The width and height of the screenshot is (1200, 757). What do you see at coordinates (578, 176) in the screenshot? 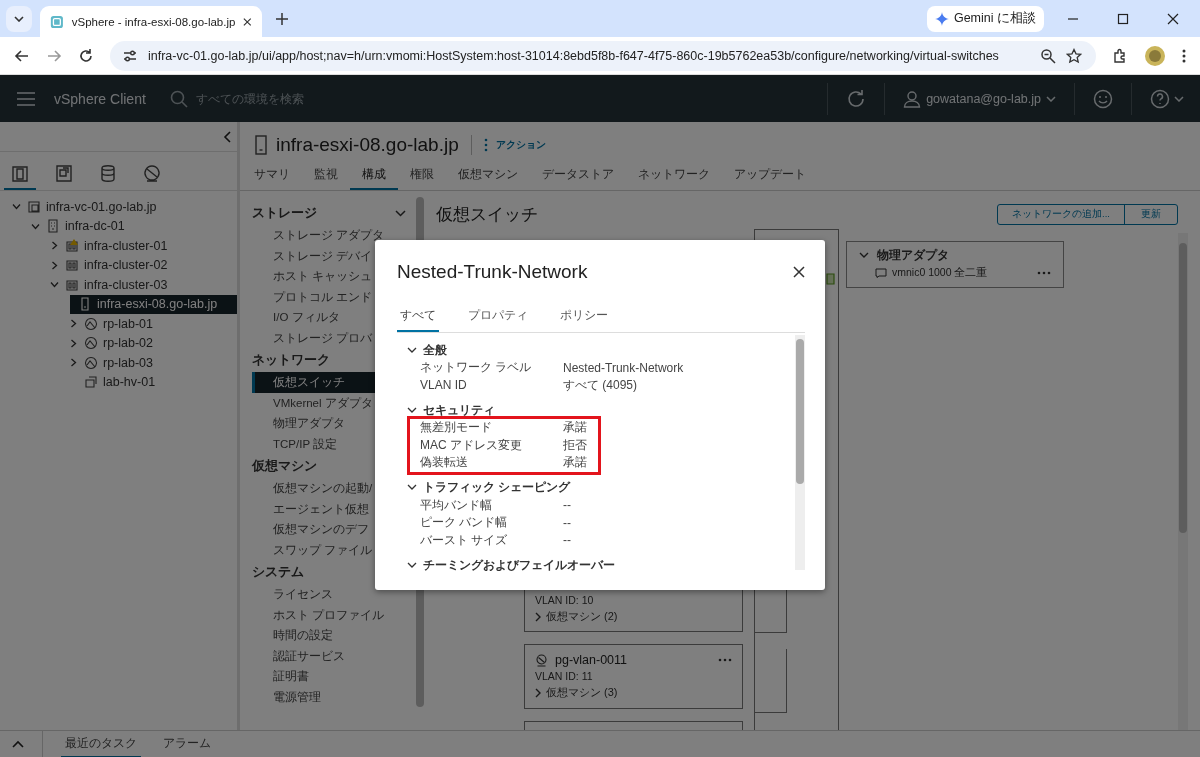
I see `object-tab: データストア` at bounding box center [578, 176].